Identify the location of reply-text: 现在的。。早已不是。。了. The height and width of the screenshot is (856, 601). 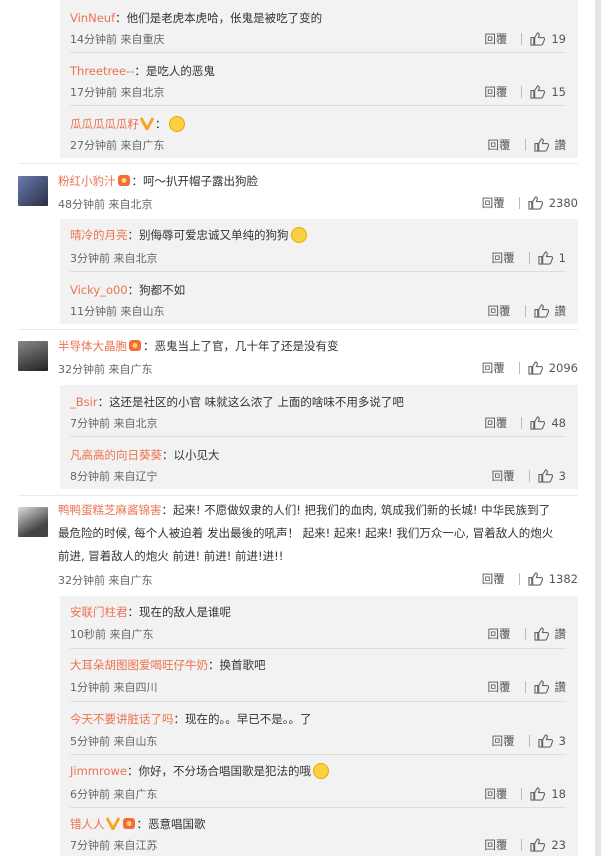
(248, 719).